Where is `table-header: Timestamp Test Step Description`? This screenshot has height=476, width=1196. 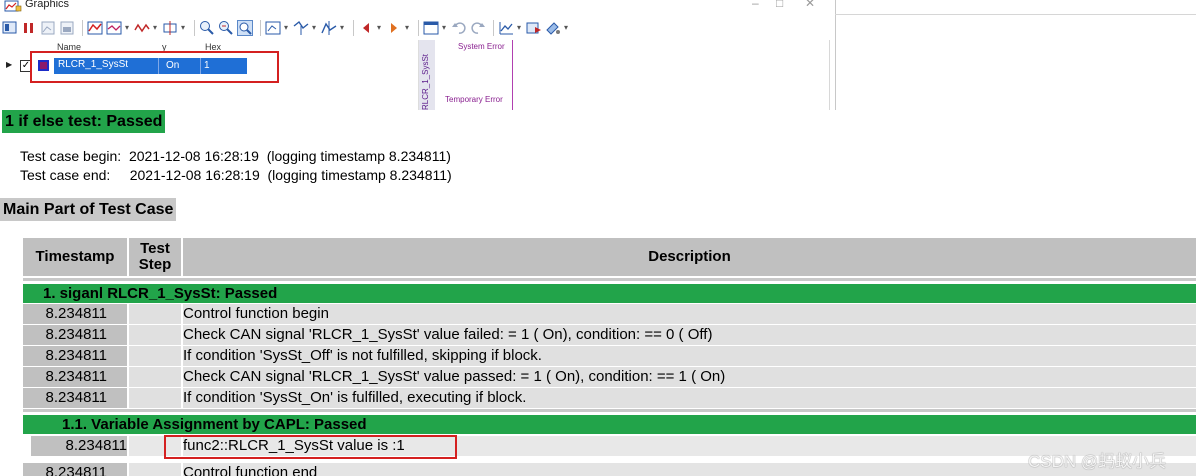 table-header: Timestamp Test Step Description is located at coordinates (609, 257).